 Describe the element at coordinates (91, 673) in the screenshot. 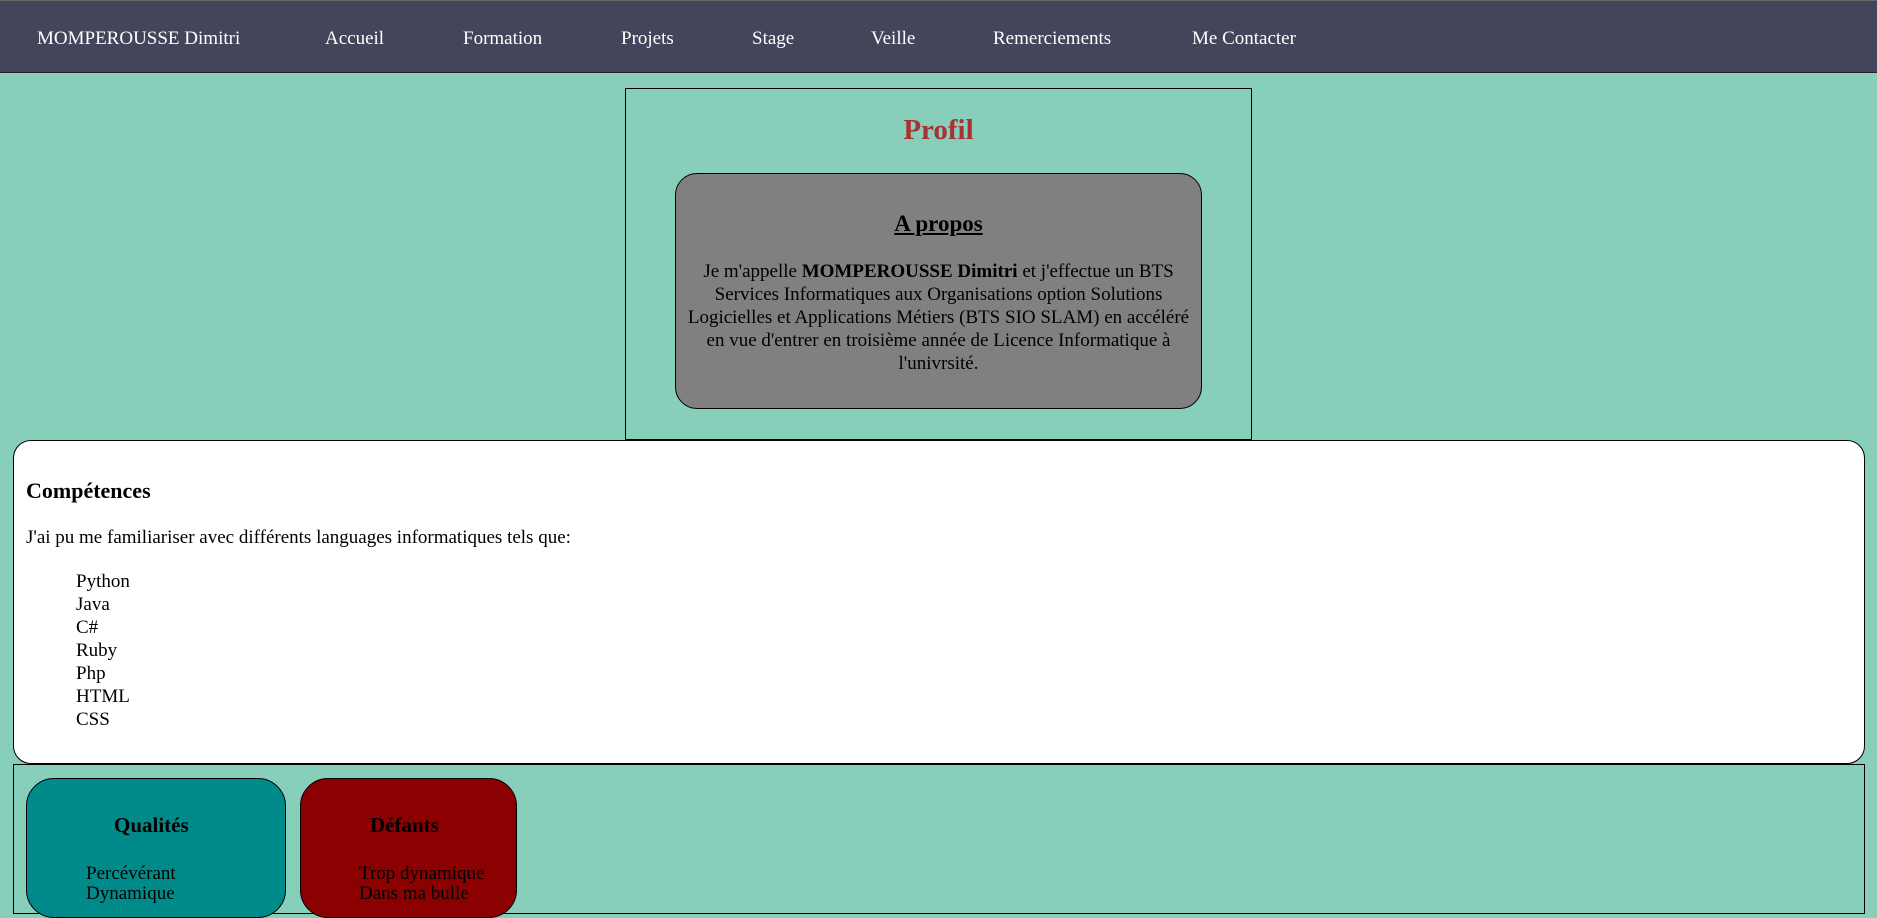

I see `list-item-language: Php` at that location.